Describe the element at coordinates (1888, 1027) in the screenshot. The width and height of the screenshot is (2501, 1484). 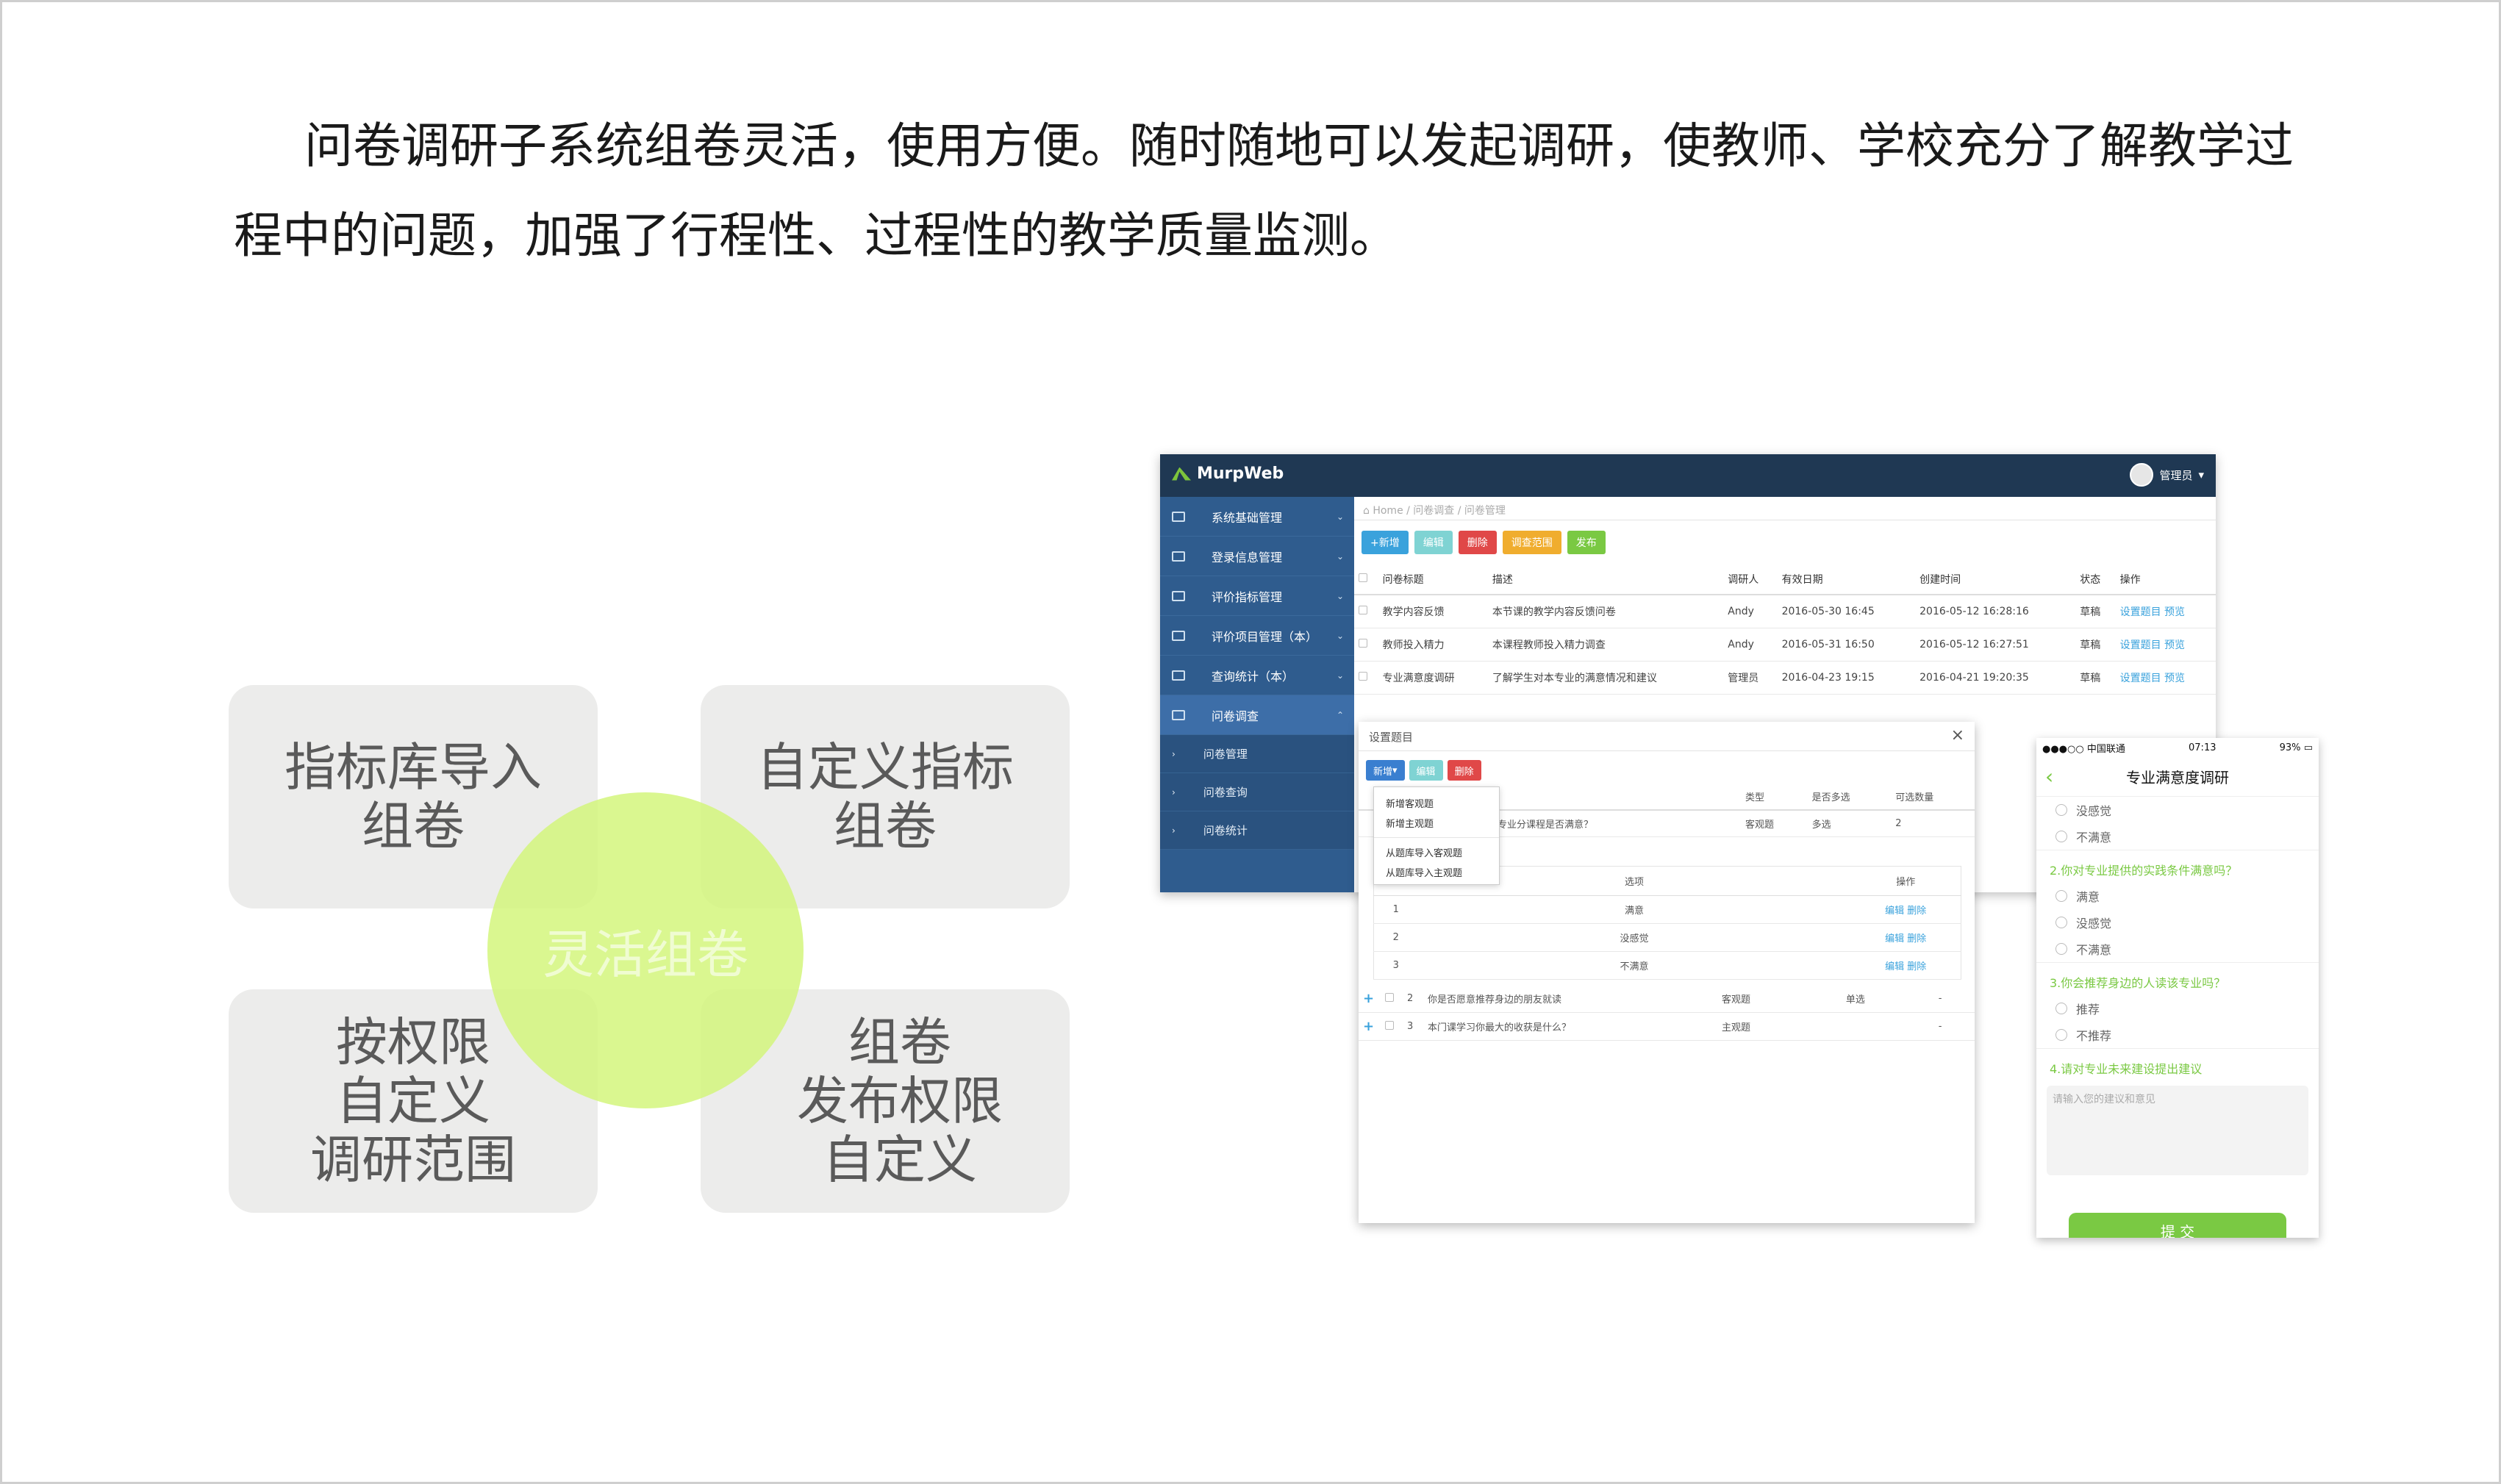
I see `question-multi` at that location.